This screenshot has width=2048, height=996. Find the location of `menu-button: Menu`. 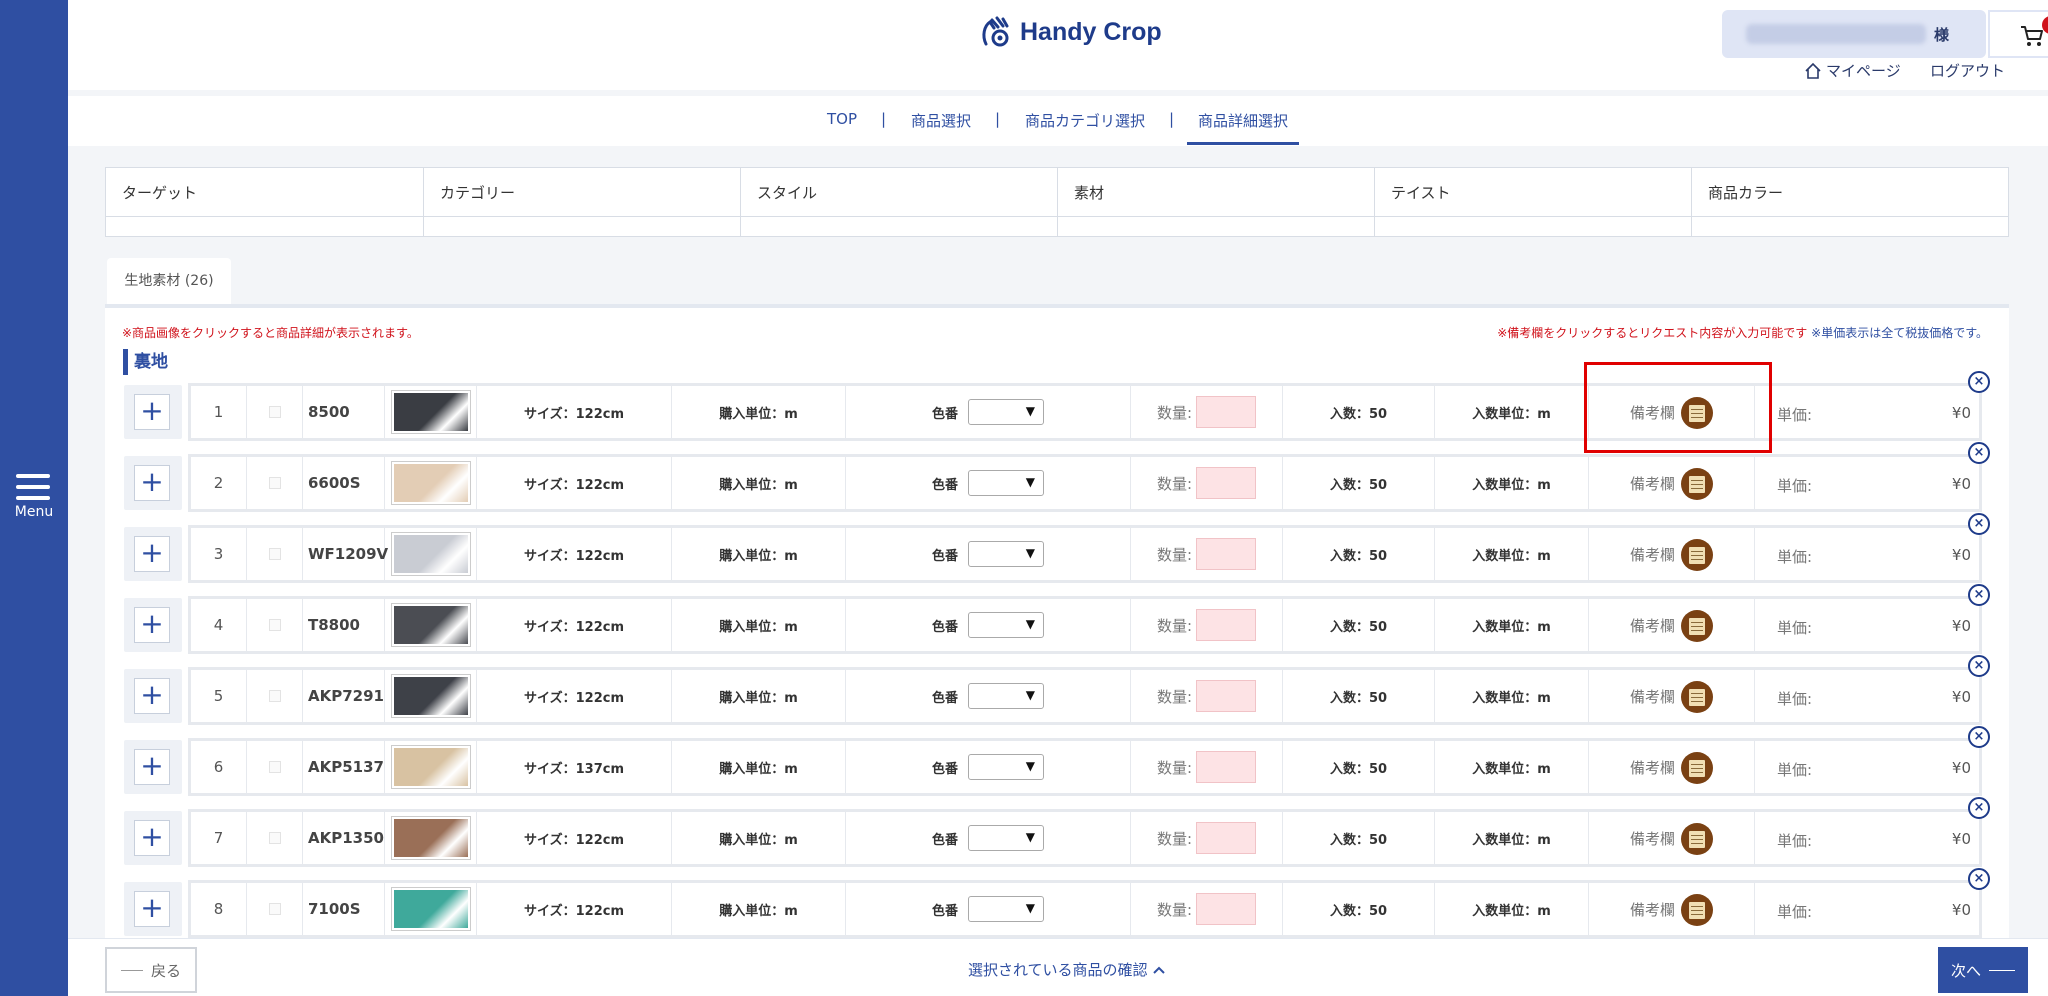

menu-button: Menu is located at coordinates (34, 499).